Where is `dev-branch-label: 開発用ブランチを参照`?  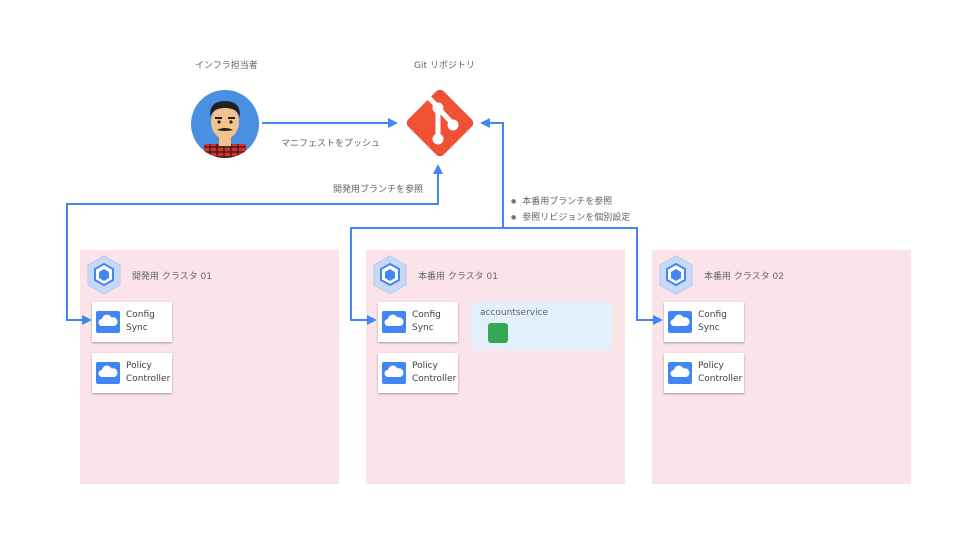
dev-branch-label: 開発用ブランチを参照 is located at coordinates (378, 190).